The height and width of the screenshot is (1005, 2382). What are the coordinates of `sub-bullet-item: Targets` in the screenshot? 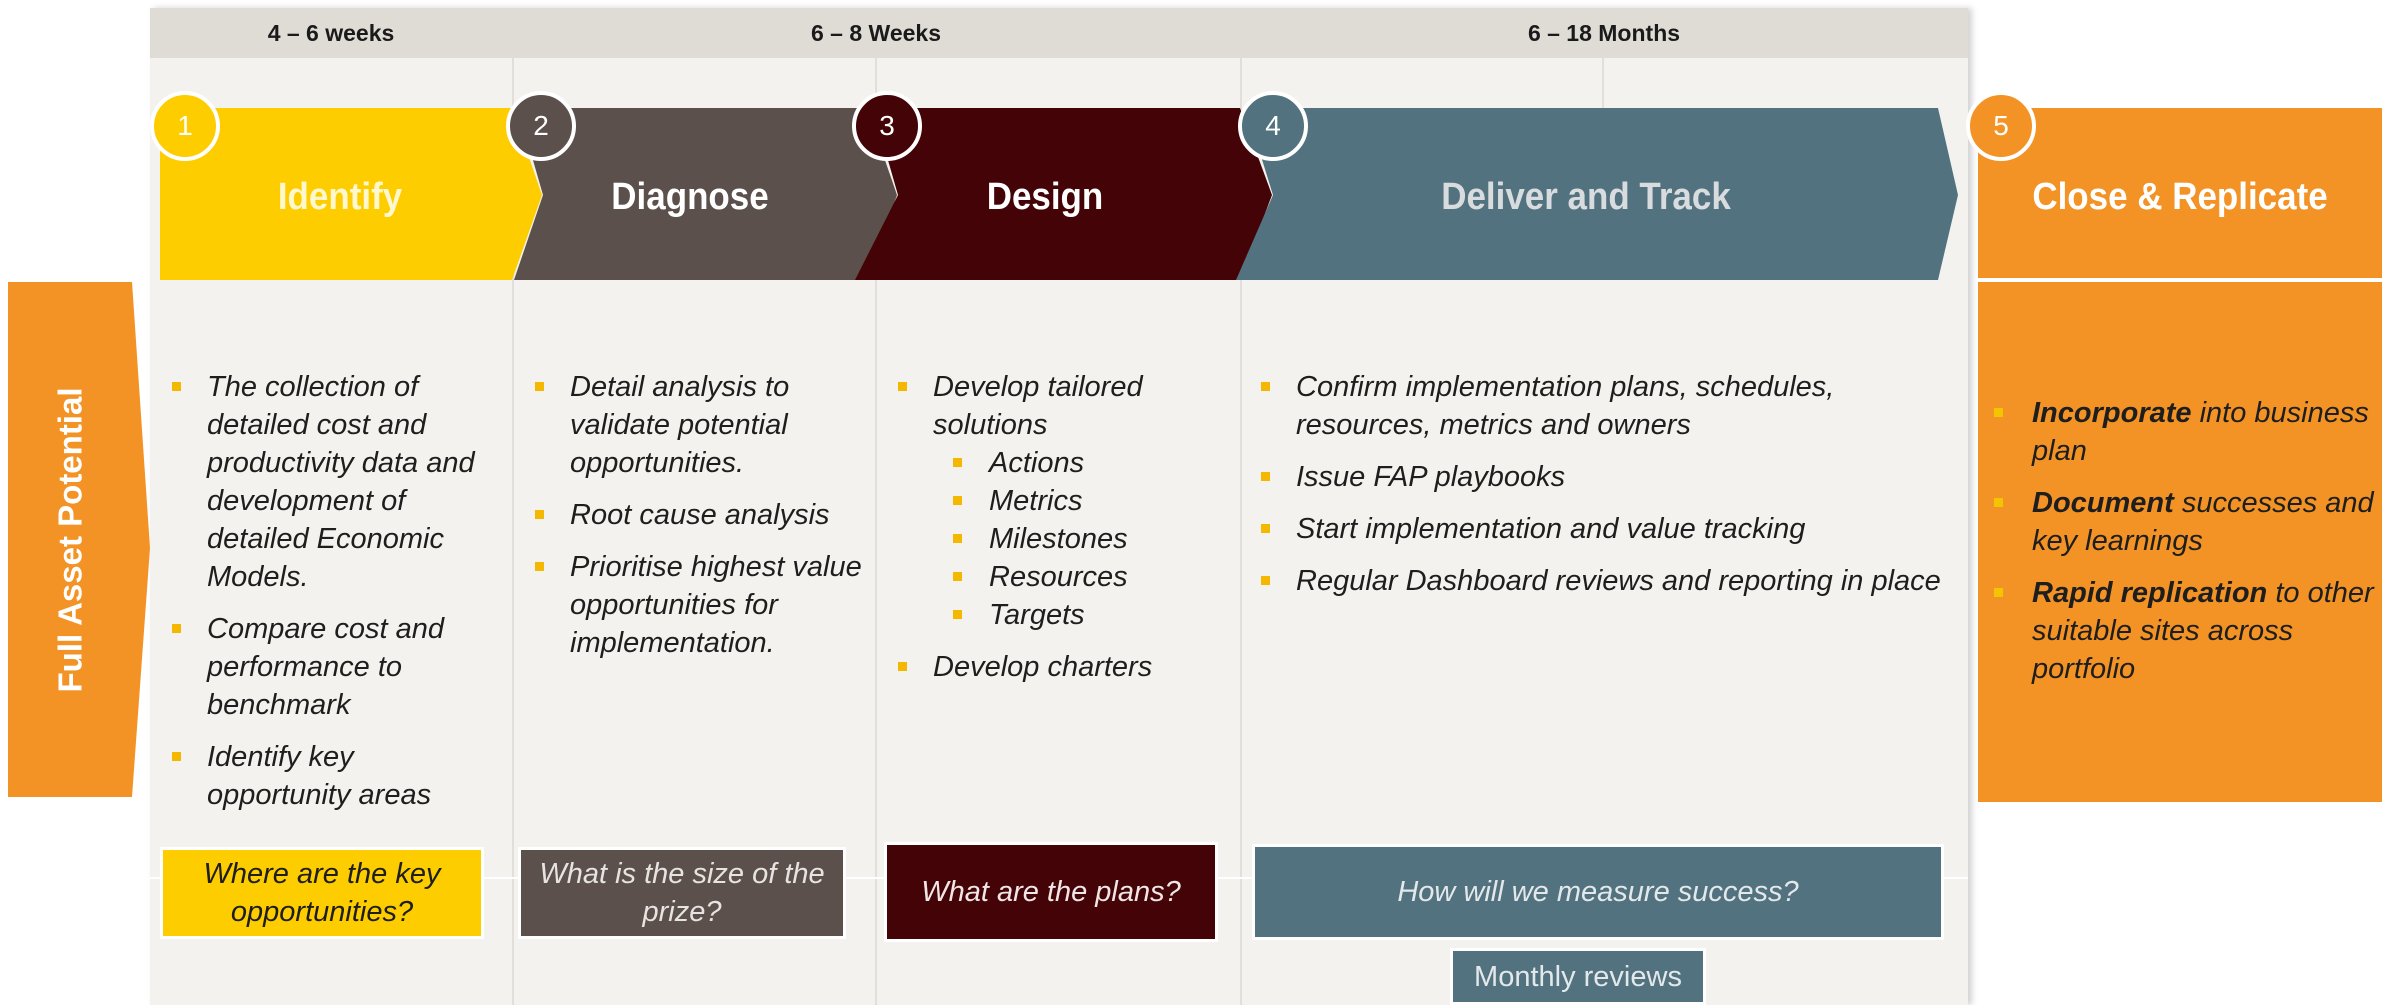 It's located at (1082, 615).